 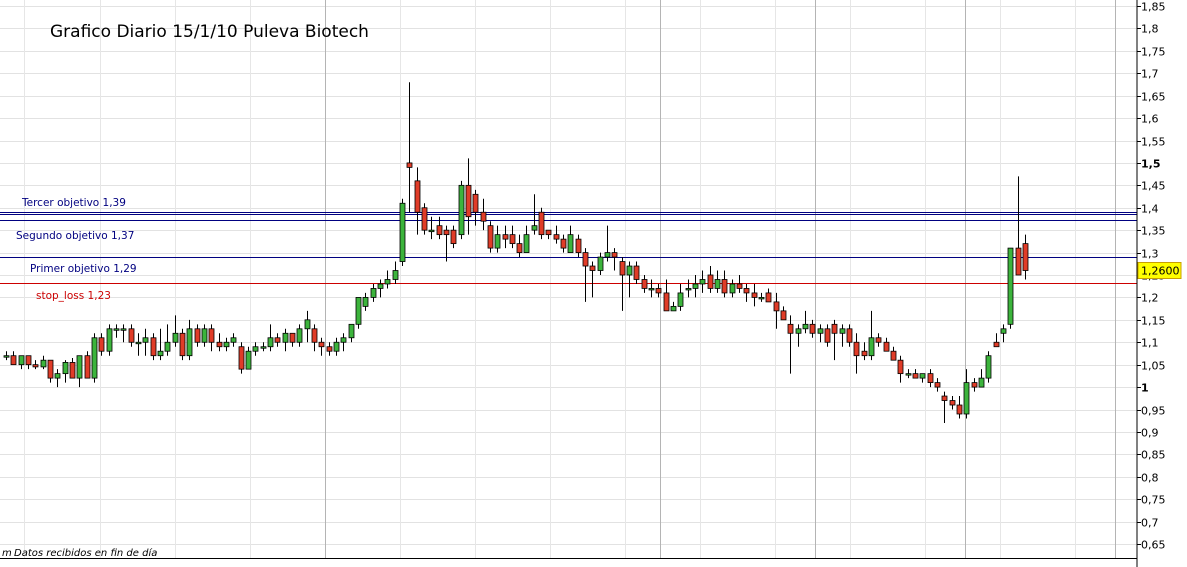 What do you see at coordinates (1150, 119) in the screenshot?
I see `y-tick-label: 1,6` at bounding box center [1150, 119].